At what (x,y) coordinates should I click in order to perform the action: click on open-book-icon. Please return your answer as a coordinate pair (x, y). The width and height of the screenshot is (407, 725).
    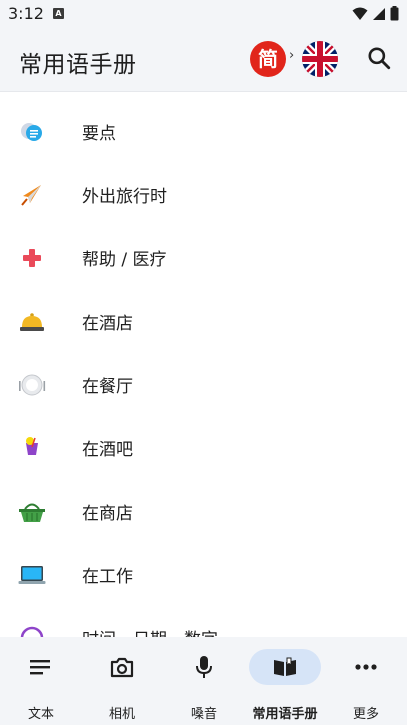
    Looking at the image, I should click on (285, 666).